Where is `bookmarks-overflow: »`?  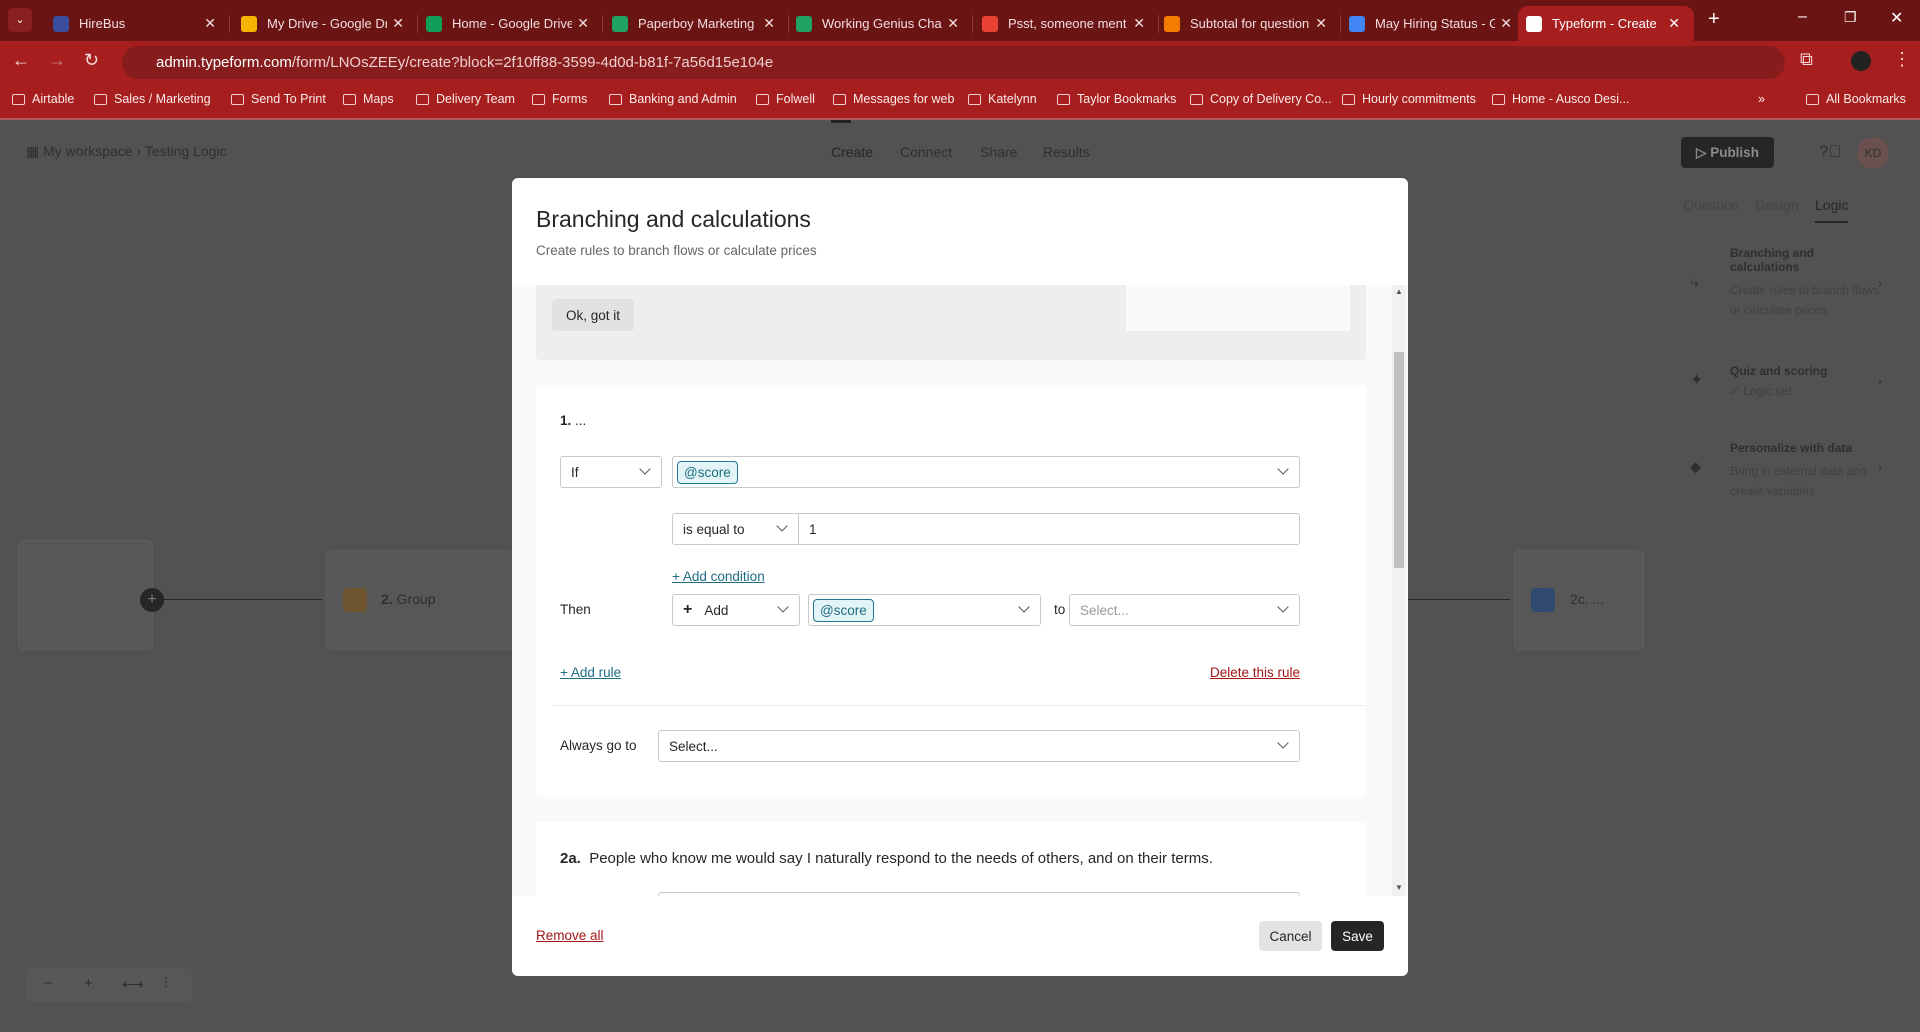
bookmarks-overflow: » is located at coordinates (1761, 99).